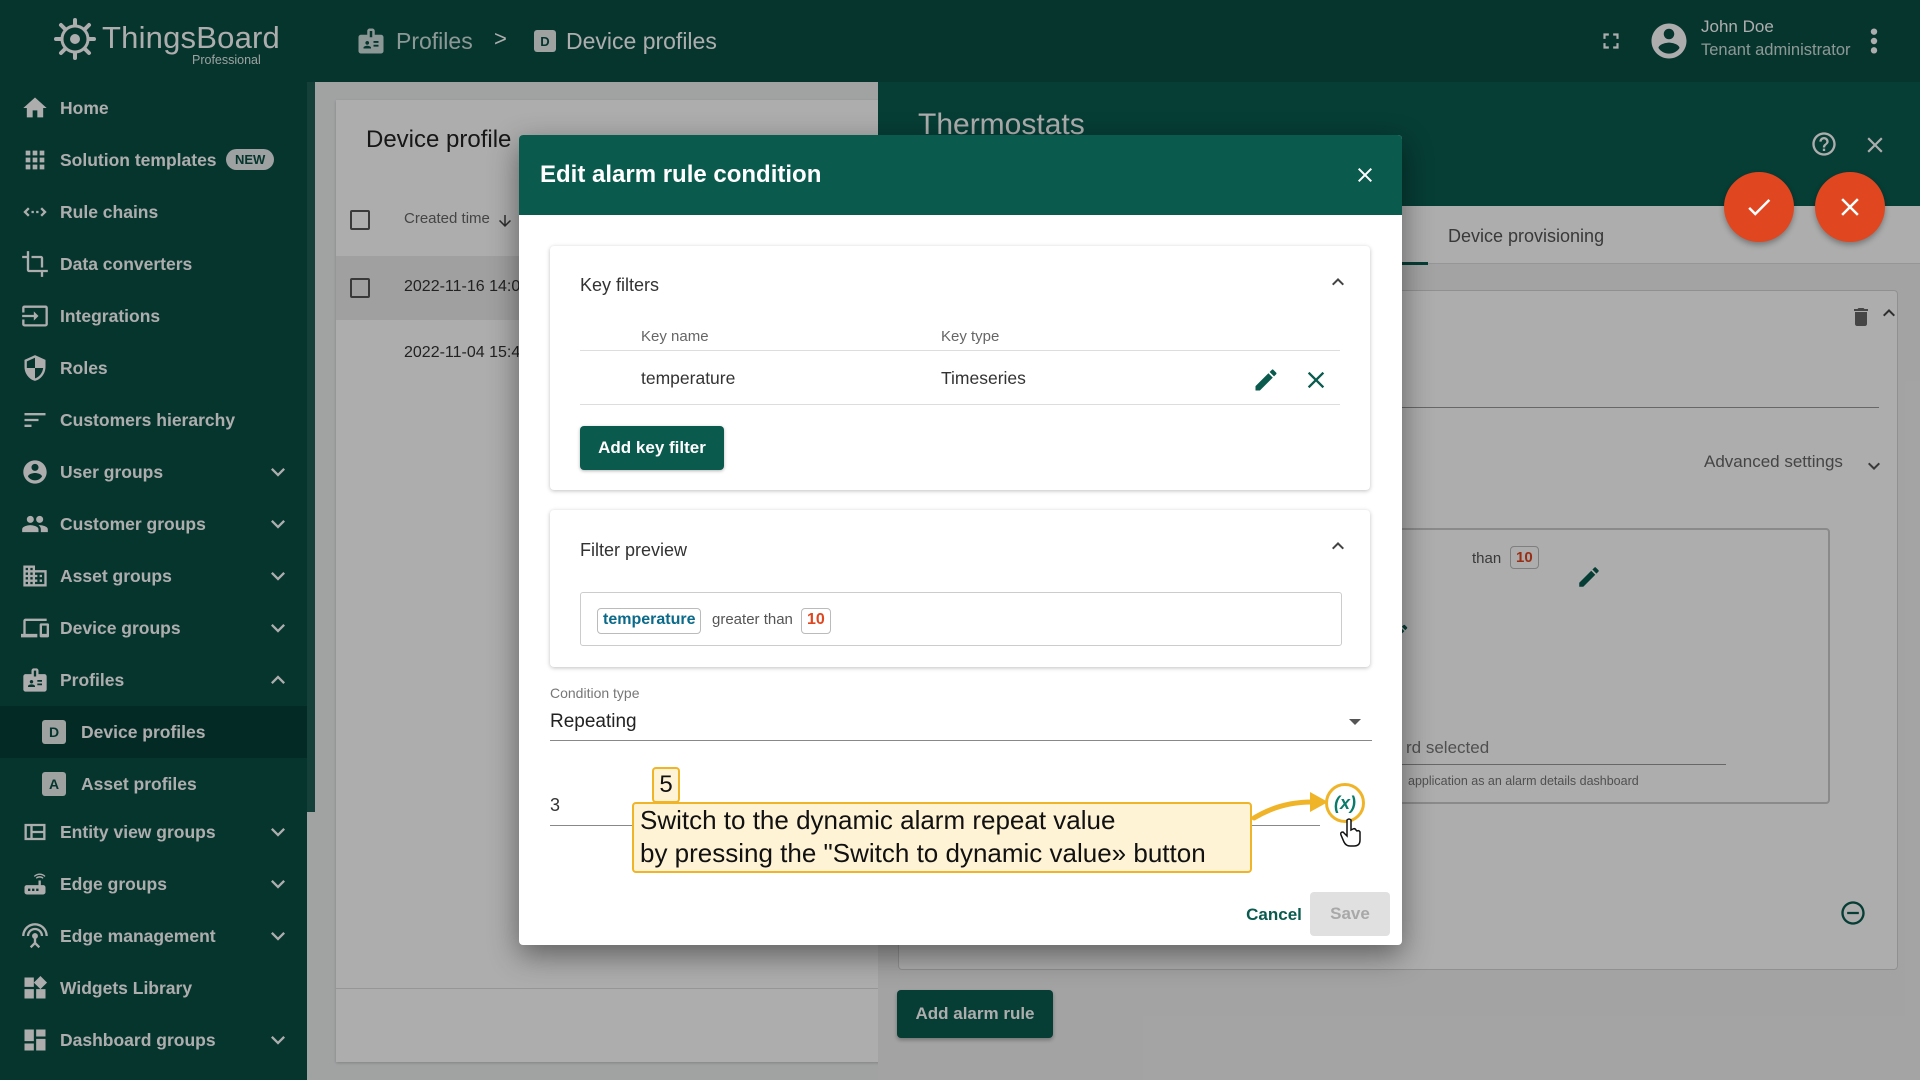 The image size is (1920, 1080). What do you see at coordinates (752, 619) in the screenshot?
I see `preview-operation: greater than` at bounding box center [752, 619].